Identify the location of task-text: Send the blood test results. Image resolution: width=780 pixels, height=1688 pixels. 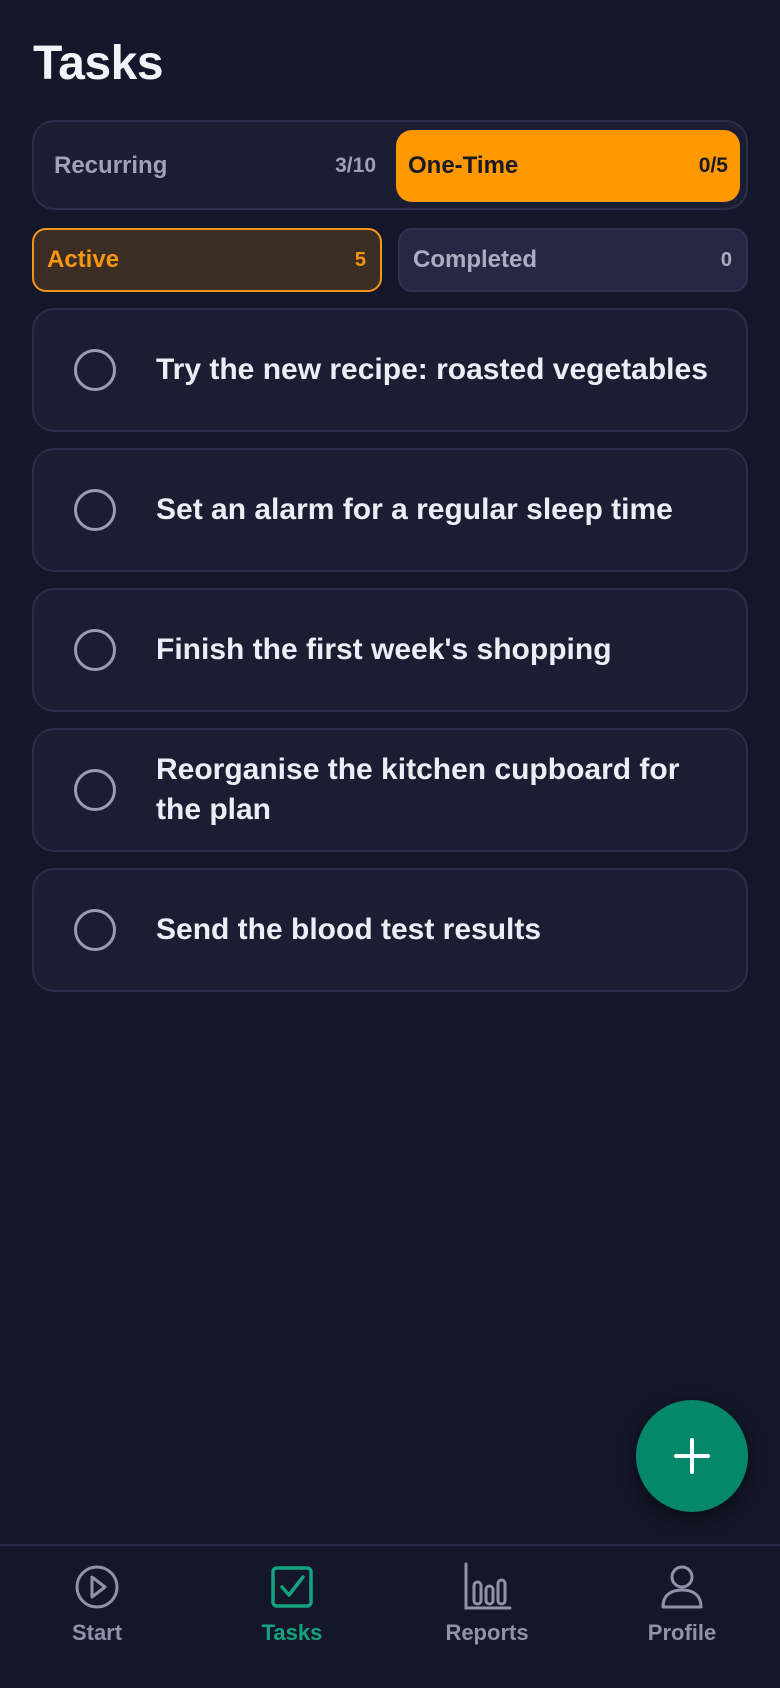
(349, 929).